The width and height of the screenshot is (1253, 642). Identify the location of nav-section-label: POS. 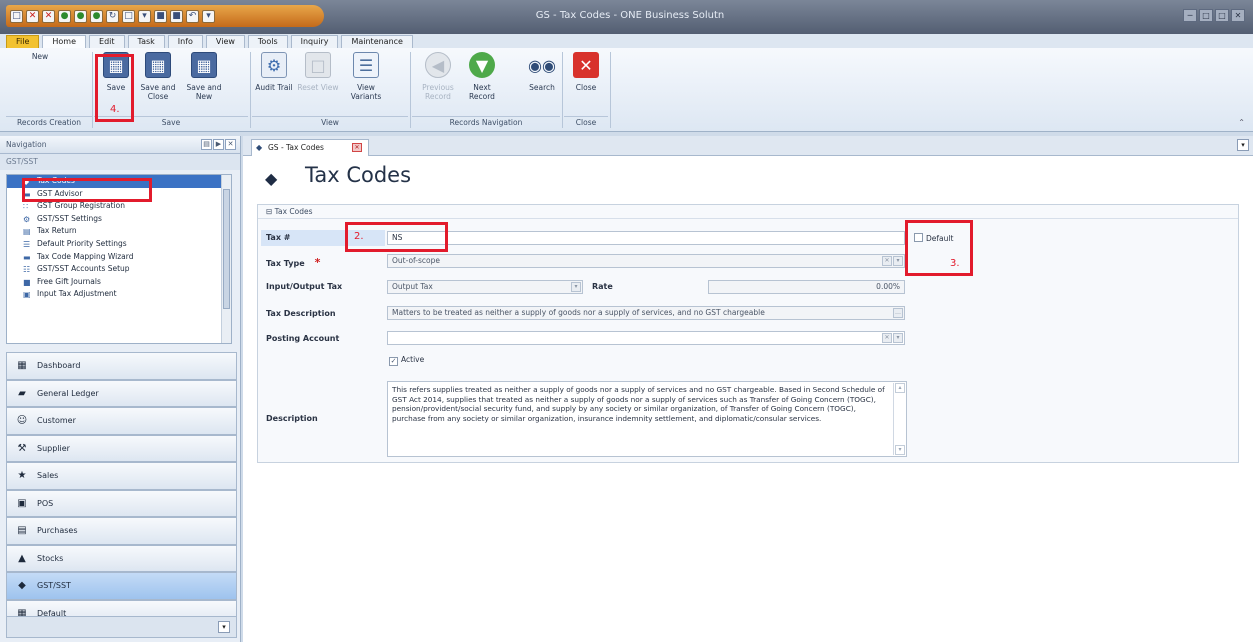
(45, 503).